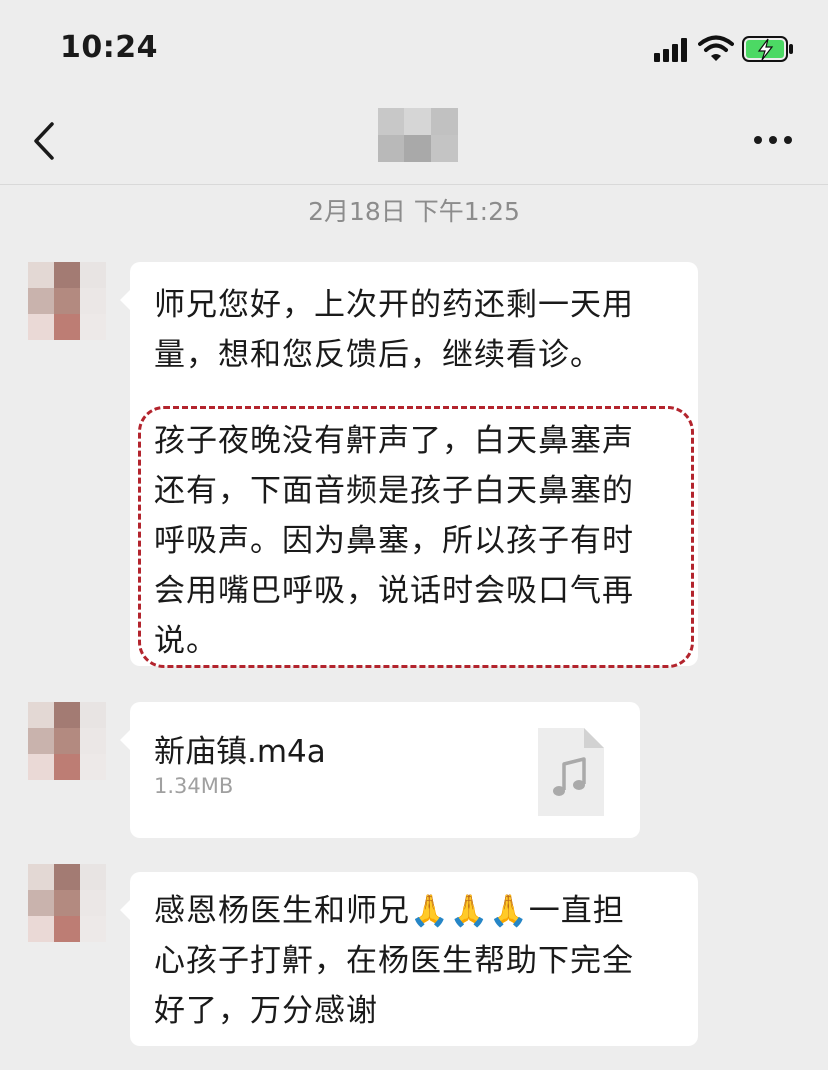  What do you see at coordinates (44, 141) in the screenshot?
I see `chevron-left-icon` at bounding box center [44, 141].